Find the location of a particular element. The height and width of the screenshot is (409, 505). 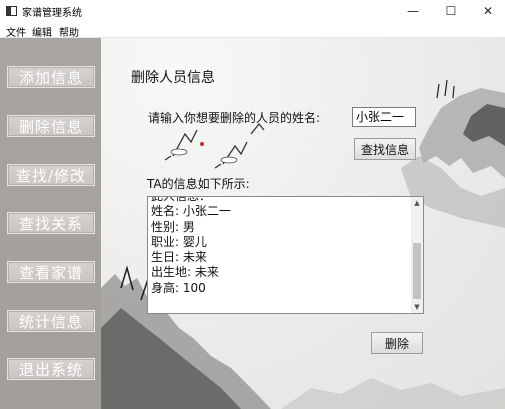

maximize-button: ☐ is located at coordinates (451, 11).